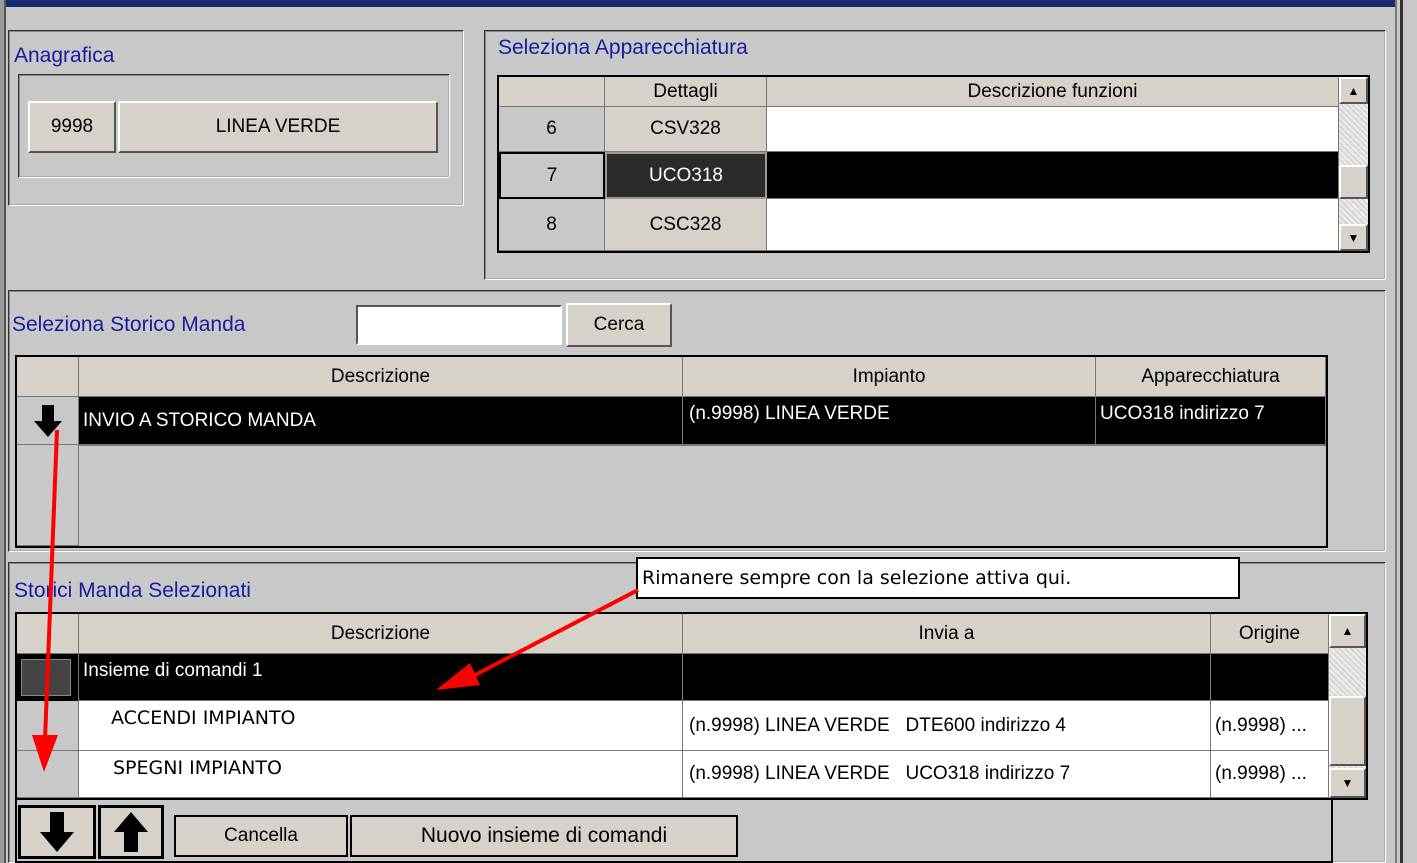  Describe the element at coordinates (544, 836) in the screenshot. I see `nuovo-insieme-button: Nuovo insieme di comandi` at that location.